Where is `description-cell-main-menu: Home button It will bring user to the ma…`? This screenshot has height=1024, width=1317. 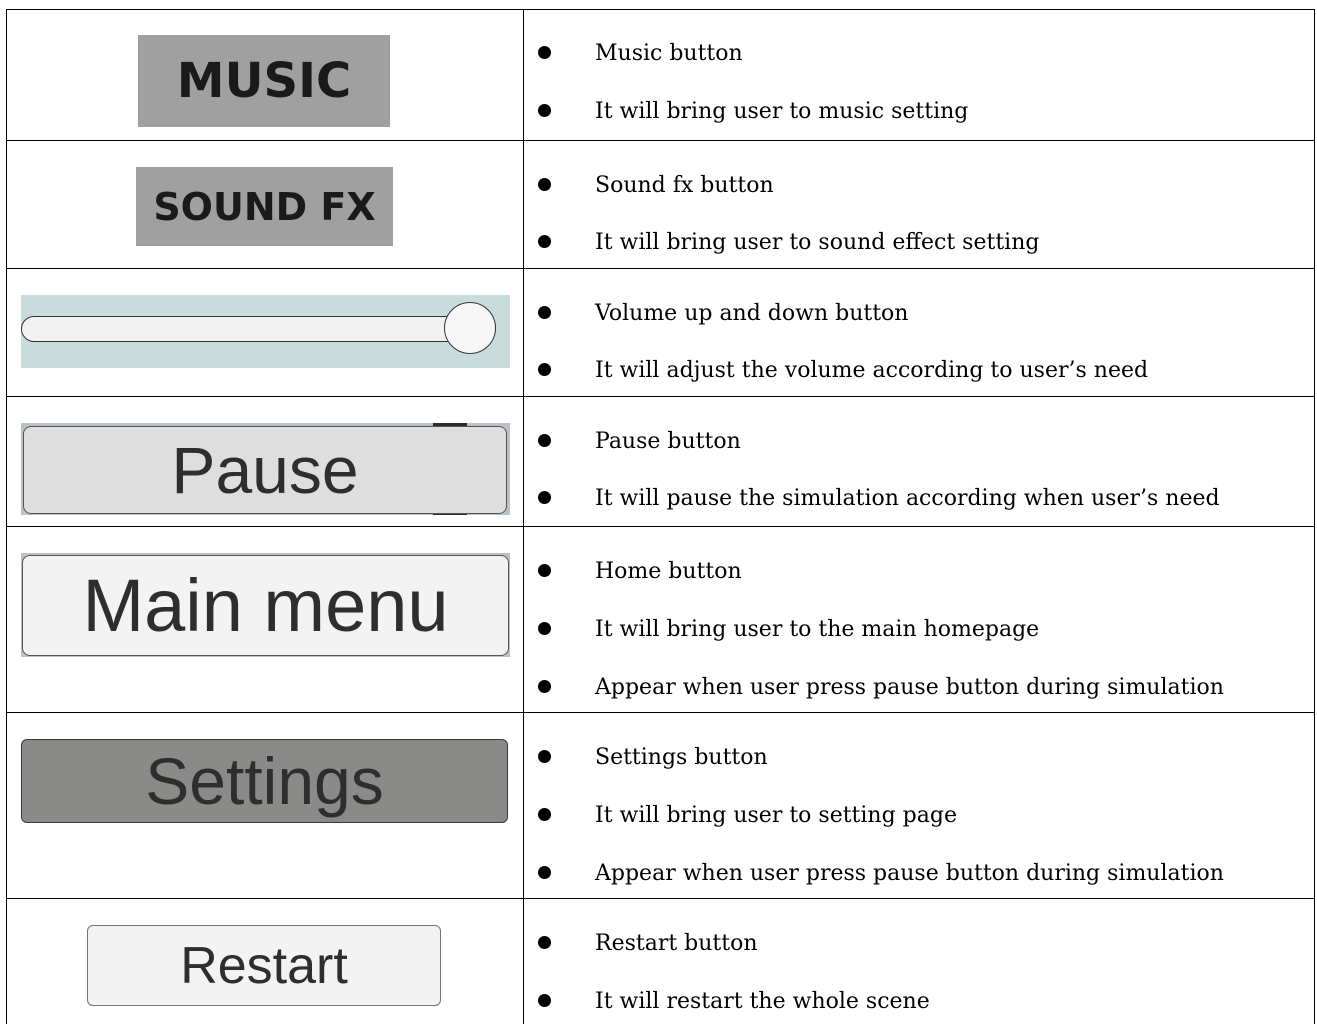
description-cell-main-menu: Home button It will bring user to the ma… is located at coordinates (919, 619).